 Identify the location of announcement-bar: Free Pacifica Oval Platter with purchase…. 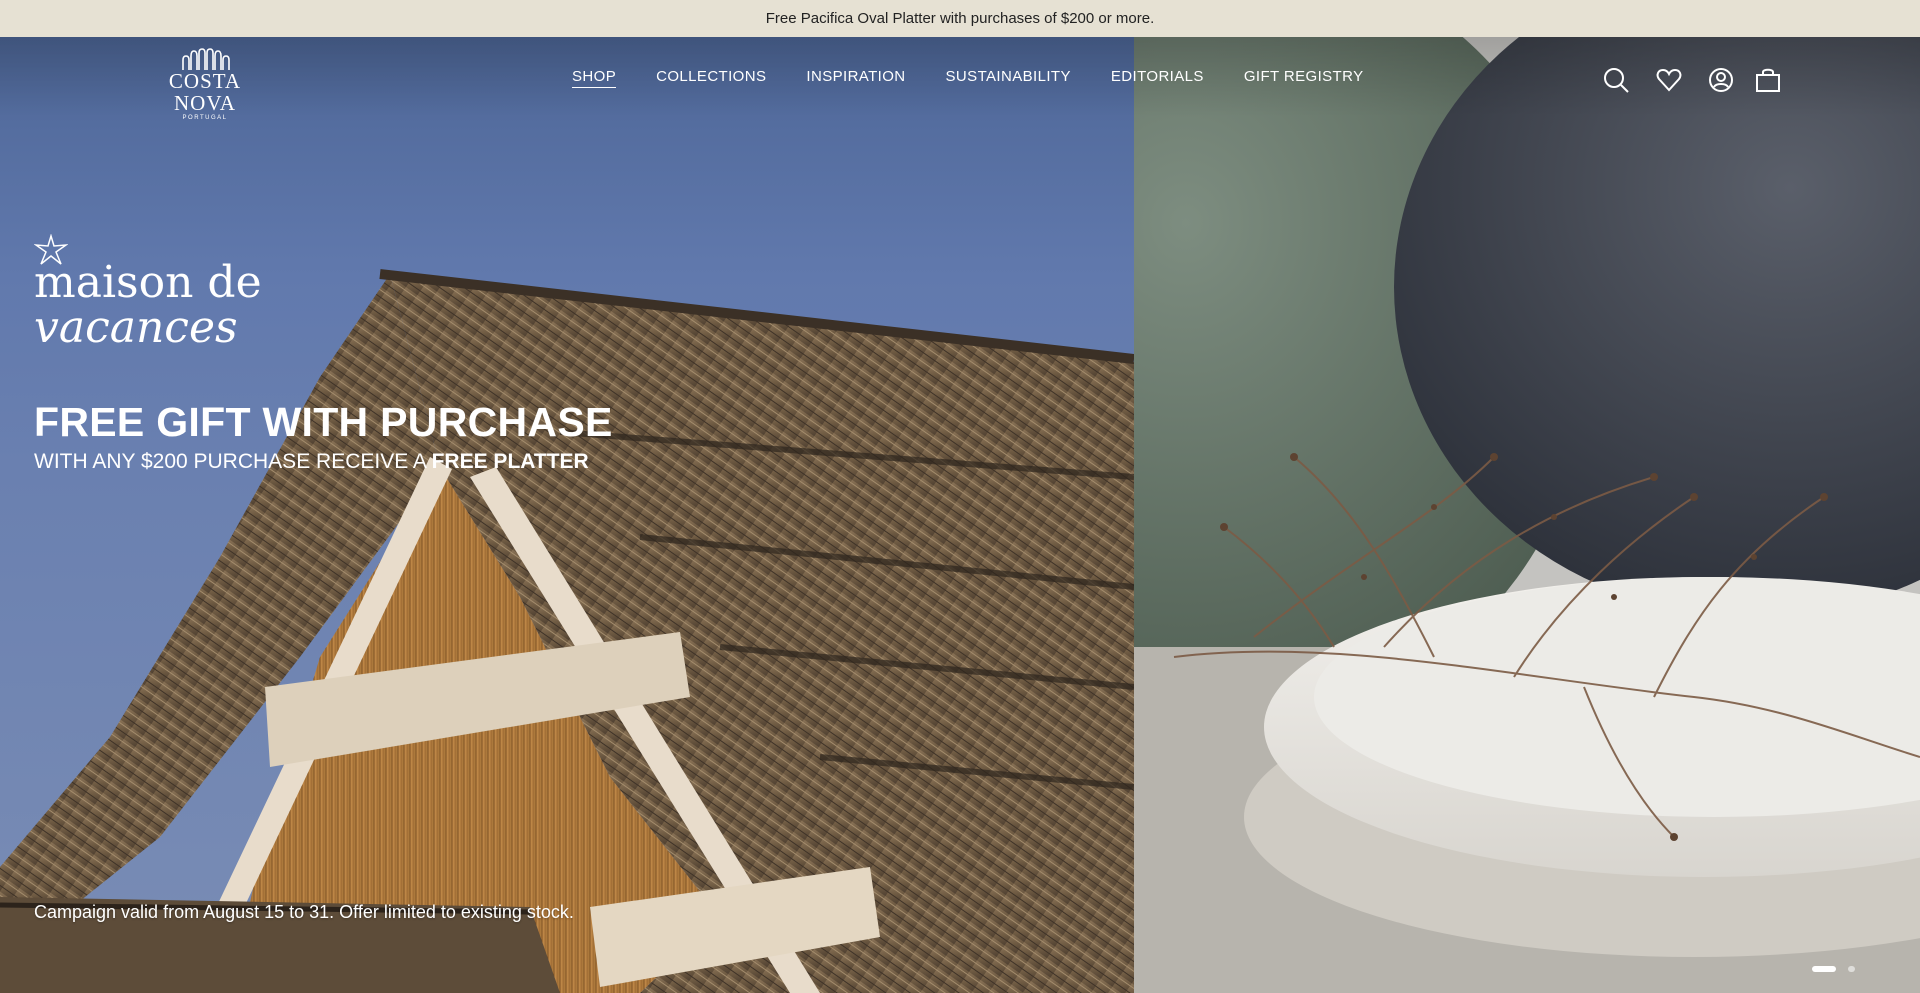
(960, 18).